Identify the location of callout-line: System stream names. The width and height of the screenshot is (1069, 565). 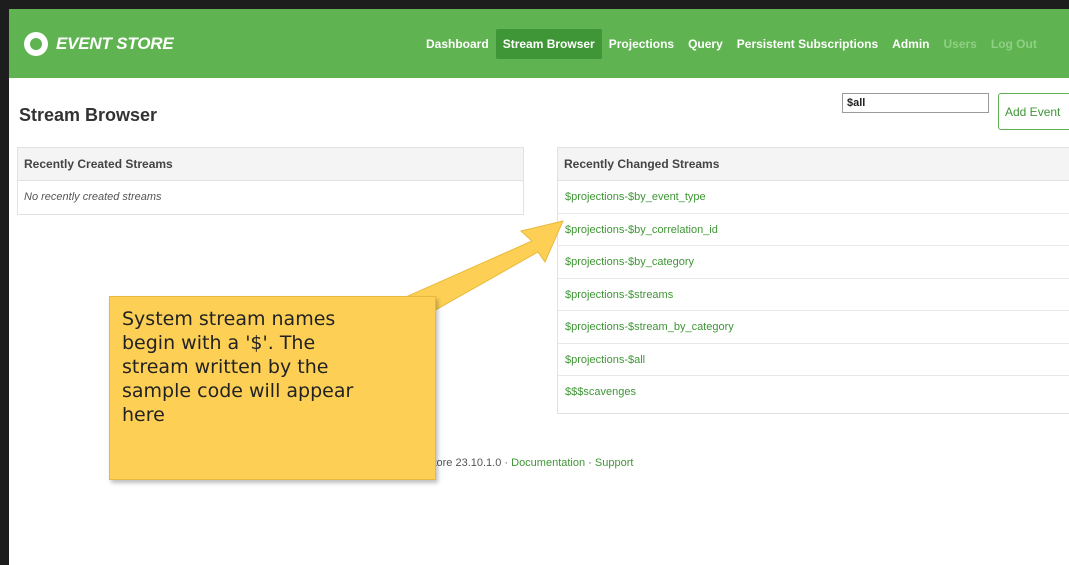
(229, 319).